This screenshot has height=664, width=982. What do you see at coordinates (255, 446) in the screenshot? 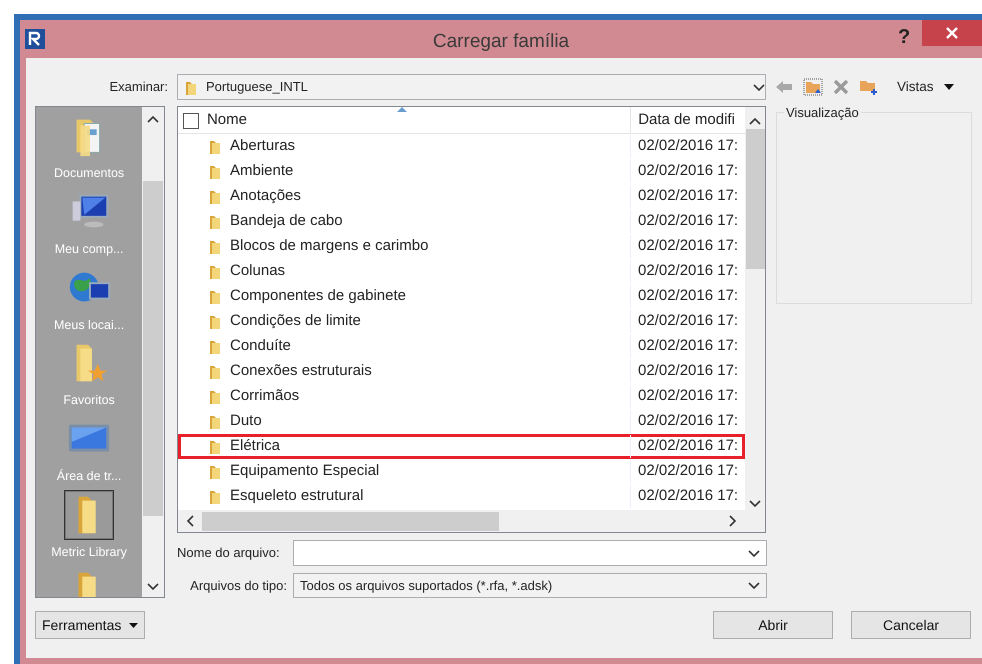
I see `file-name: Elétrica` at bounding box center [255, 446].